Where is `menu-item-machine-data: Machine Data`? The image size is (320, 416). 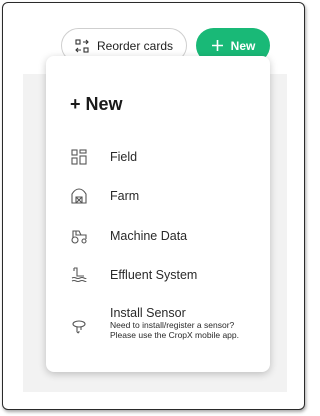 menu-item-machine-data: Machine Data is located at coordinates (158, 236).